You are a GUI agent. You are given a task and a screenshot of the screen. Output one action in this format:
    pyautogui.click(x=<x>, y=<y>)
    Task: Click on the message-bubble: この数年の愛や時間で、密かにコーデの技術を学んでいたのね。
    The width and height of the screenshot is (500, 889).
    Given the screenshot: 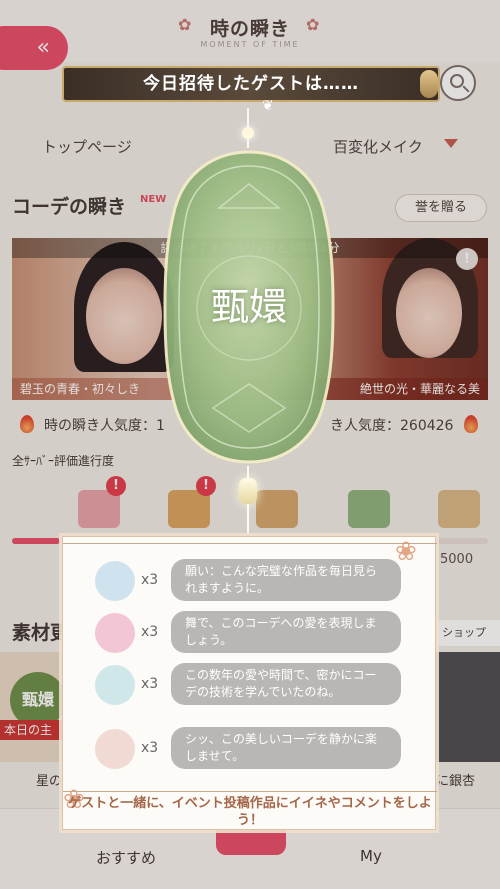 What is the action you would take?
    pyautogui.click(x=286, y=684)
    